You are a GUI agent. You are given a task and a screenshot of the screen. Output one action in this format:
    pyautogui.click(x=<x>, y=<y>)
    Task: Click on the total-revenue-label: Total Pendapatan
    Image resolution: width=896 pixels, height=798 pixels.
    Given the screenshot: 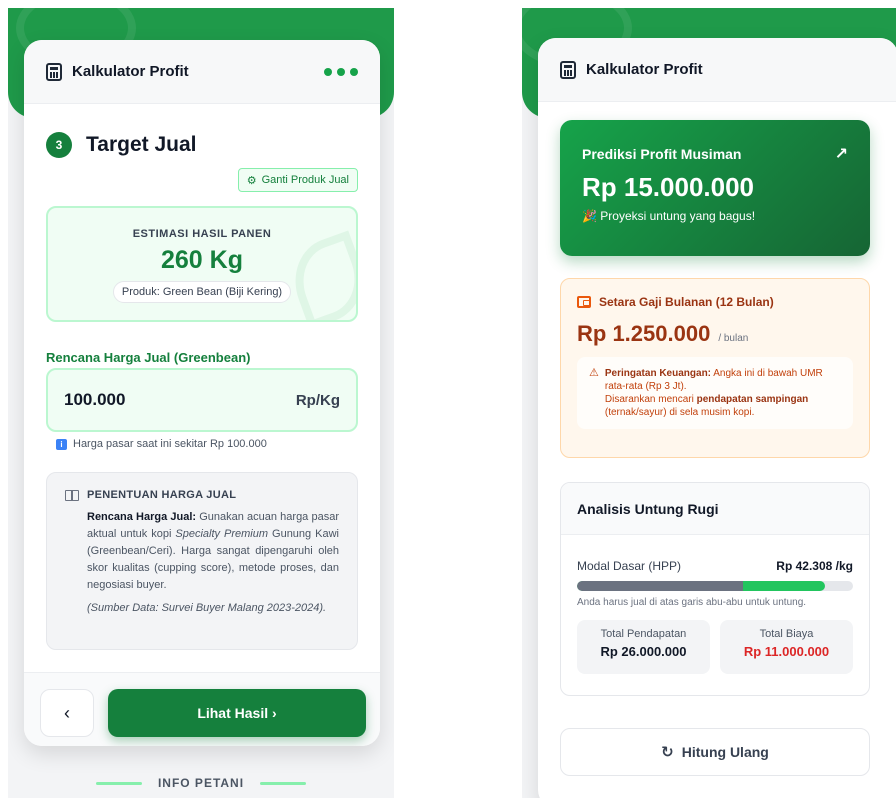 What is the action you would take?
    pyautogui.click(x=643, y=634)
    